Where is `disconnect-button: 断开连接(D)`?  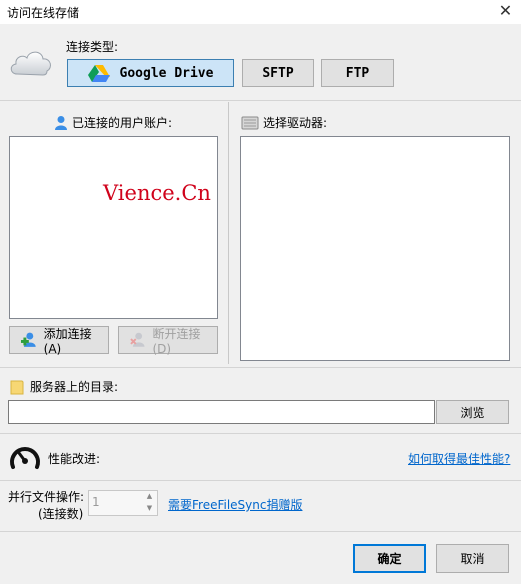 disconnect-button: 断开连接(D) is located at coordinates (168, 341).